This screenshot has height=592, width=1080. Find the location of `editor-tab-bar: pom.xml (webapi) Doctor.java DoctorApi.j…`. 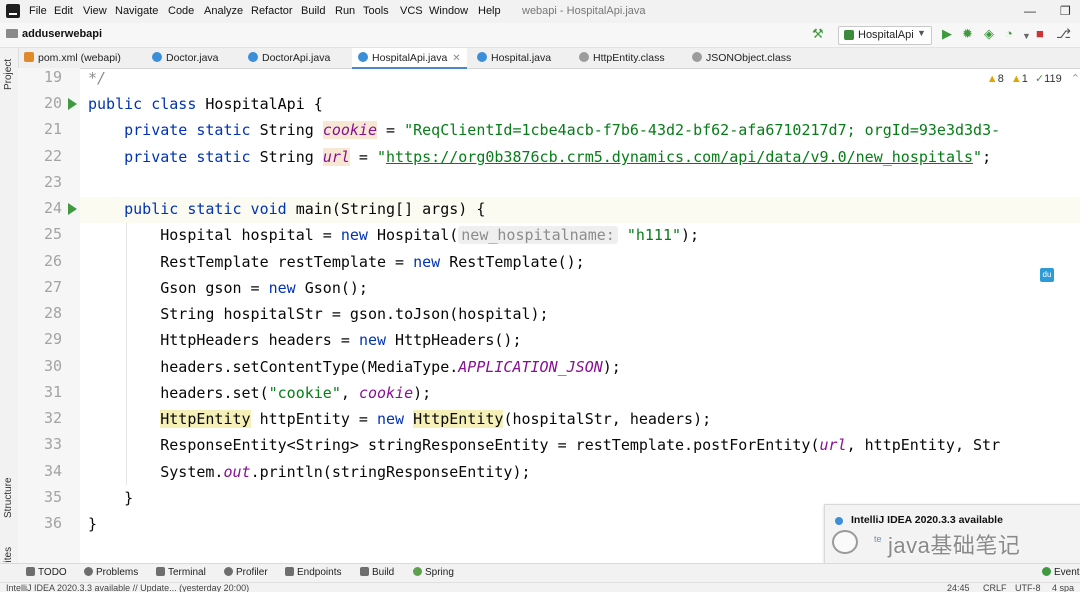

editor-tab-bar: pom.xml (webapi) Doctor.java DoctorApi.j… is located at coordinates (540, 58).